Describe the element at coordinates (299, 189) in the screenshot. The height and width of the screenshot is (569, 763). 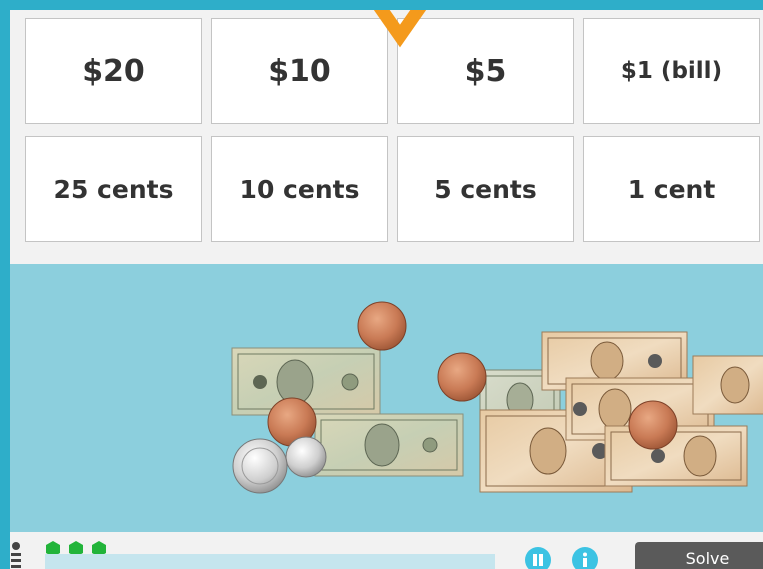
I see `tile-10-cents: 10 cents` at that location.